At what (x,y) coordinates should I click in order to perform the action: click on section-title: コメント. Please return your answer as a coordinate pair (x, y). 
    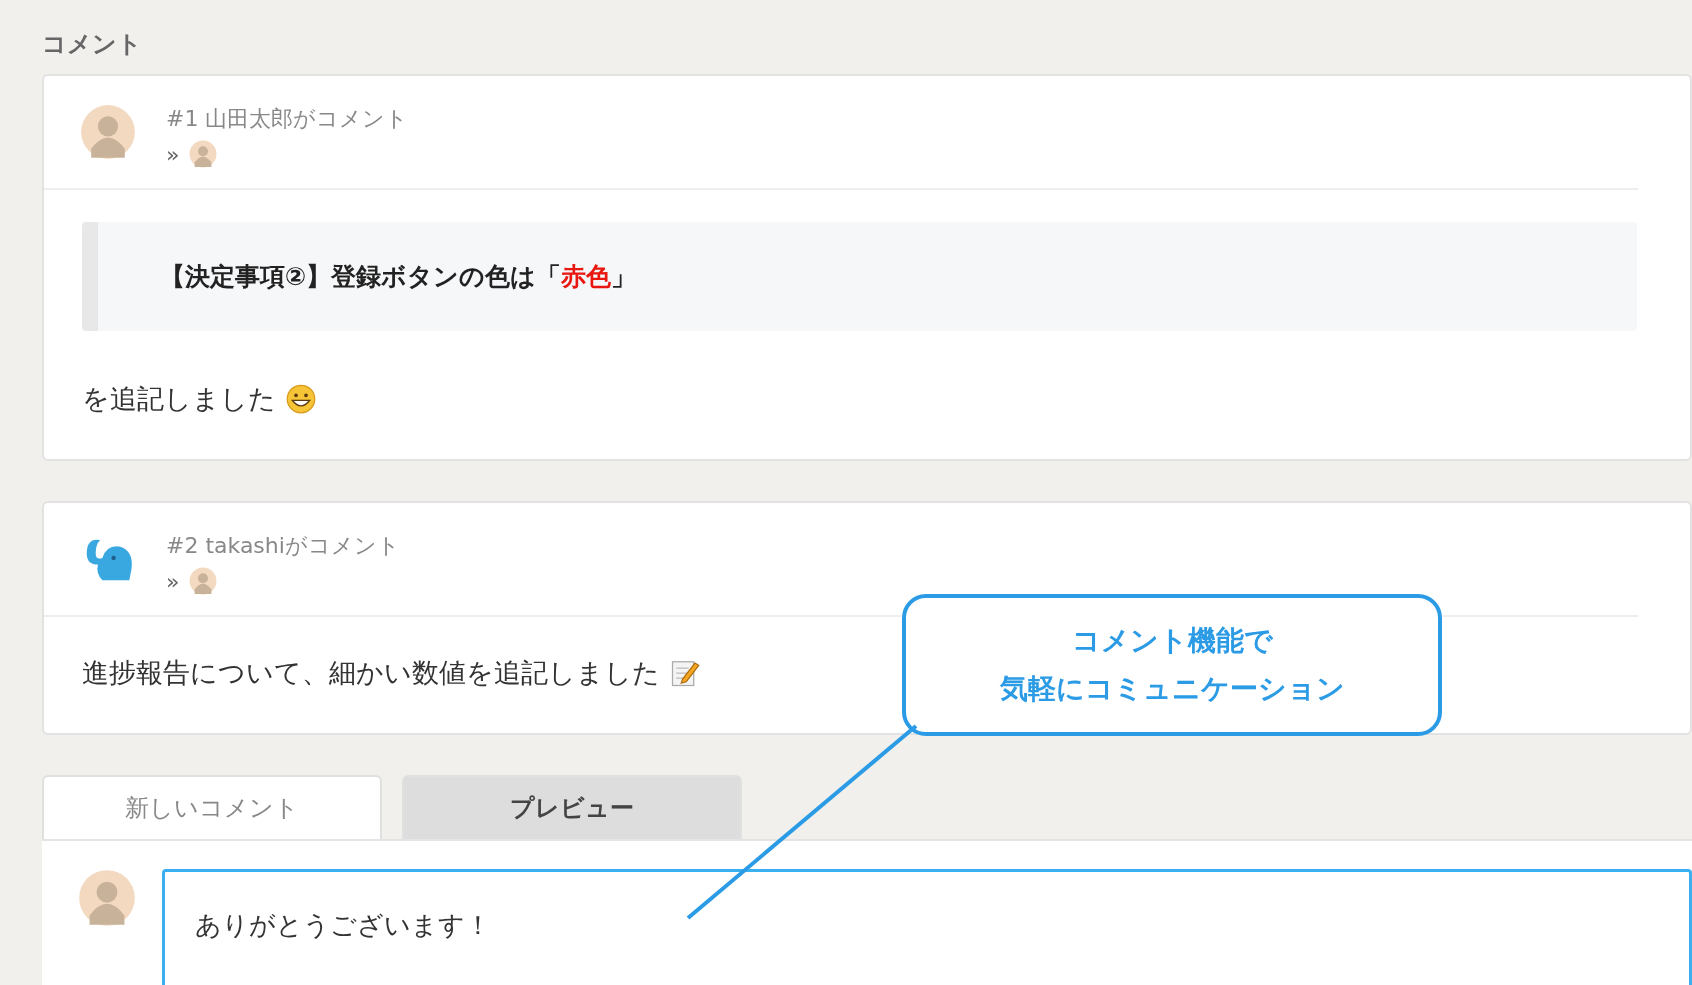
    Looking at the image, I should click on (92, 44).